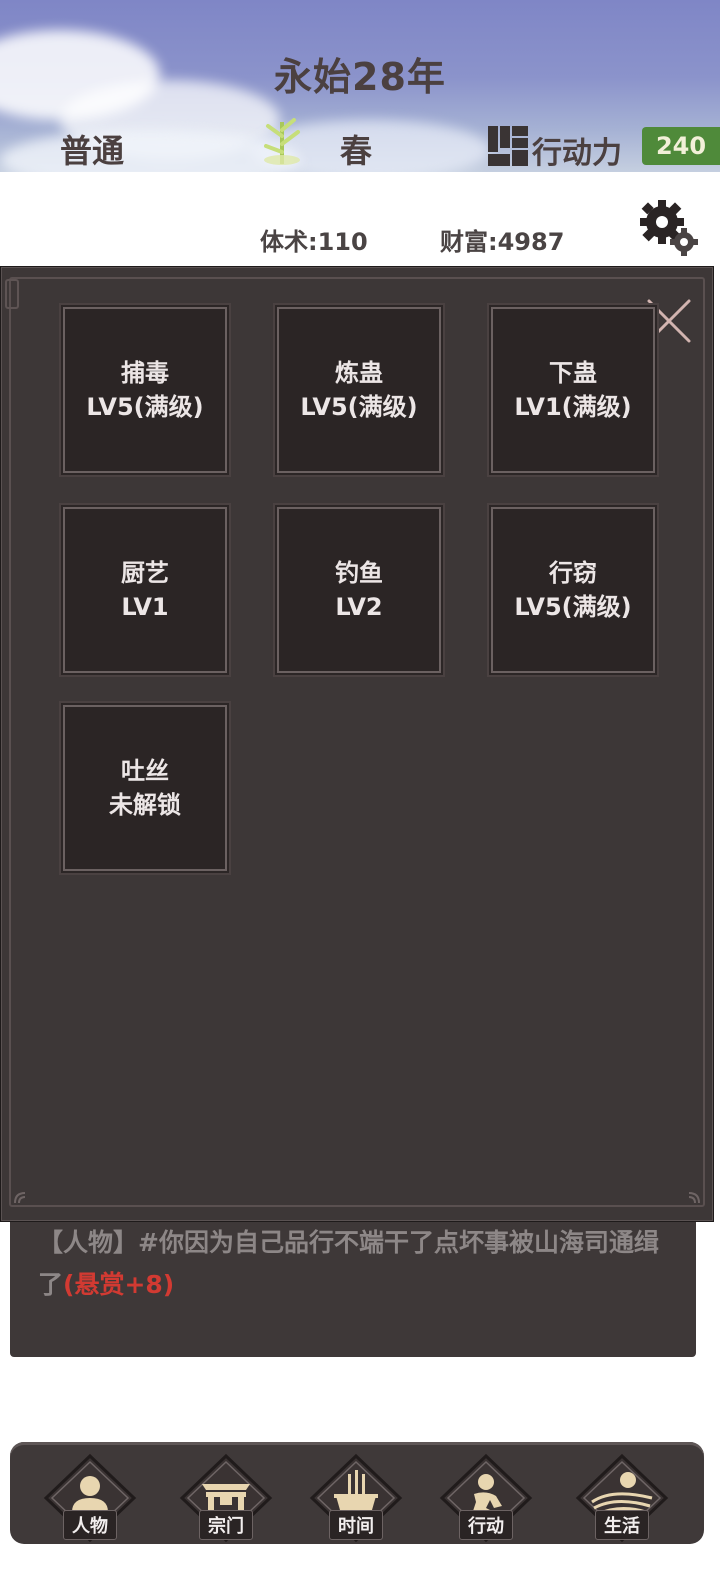  I want to click on nav-item-life: 生活, so click(622, 1498).